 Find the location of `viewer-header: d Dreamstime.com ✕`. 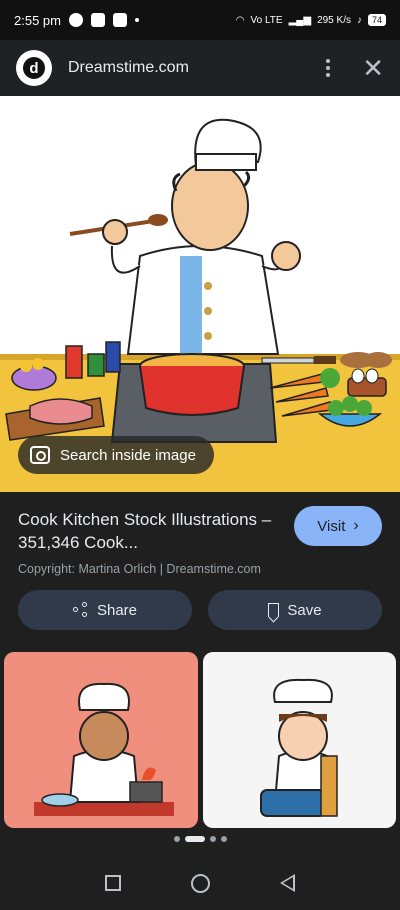

viewer-header: d Dreamstime.com ✕ is located at coordinates (200, 68).